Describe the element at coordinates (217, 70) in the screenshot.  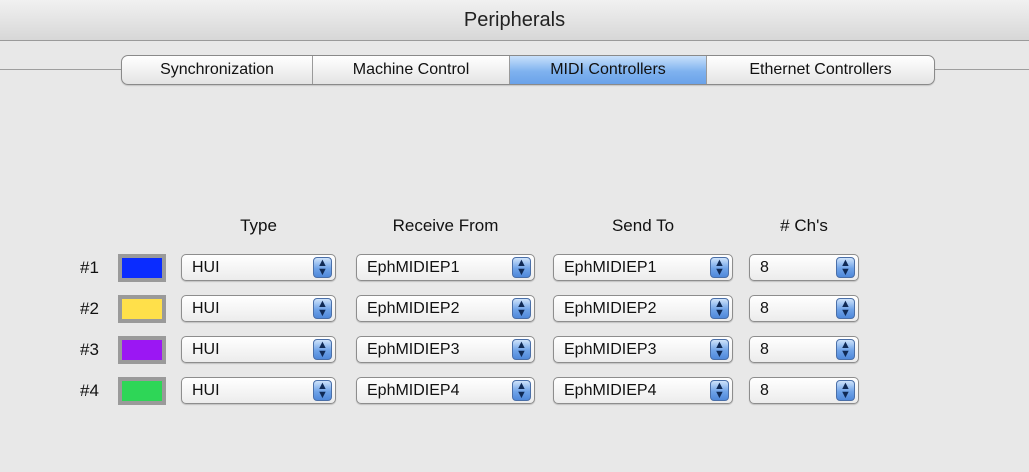
I see `tab-synchronization: Synchronization` at that location.